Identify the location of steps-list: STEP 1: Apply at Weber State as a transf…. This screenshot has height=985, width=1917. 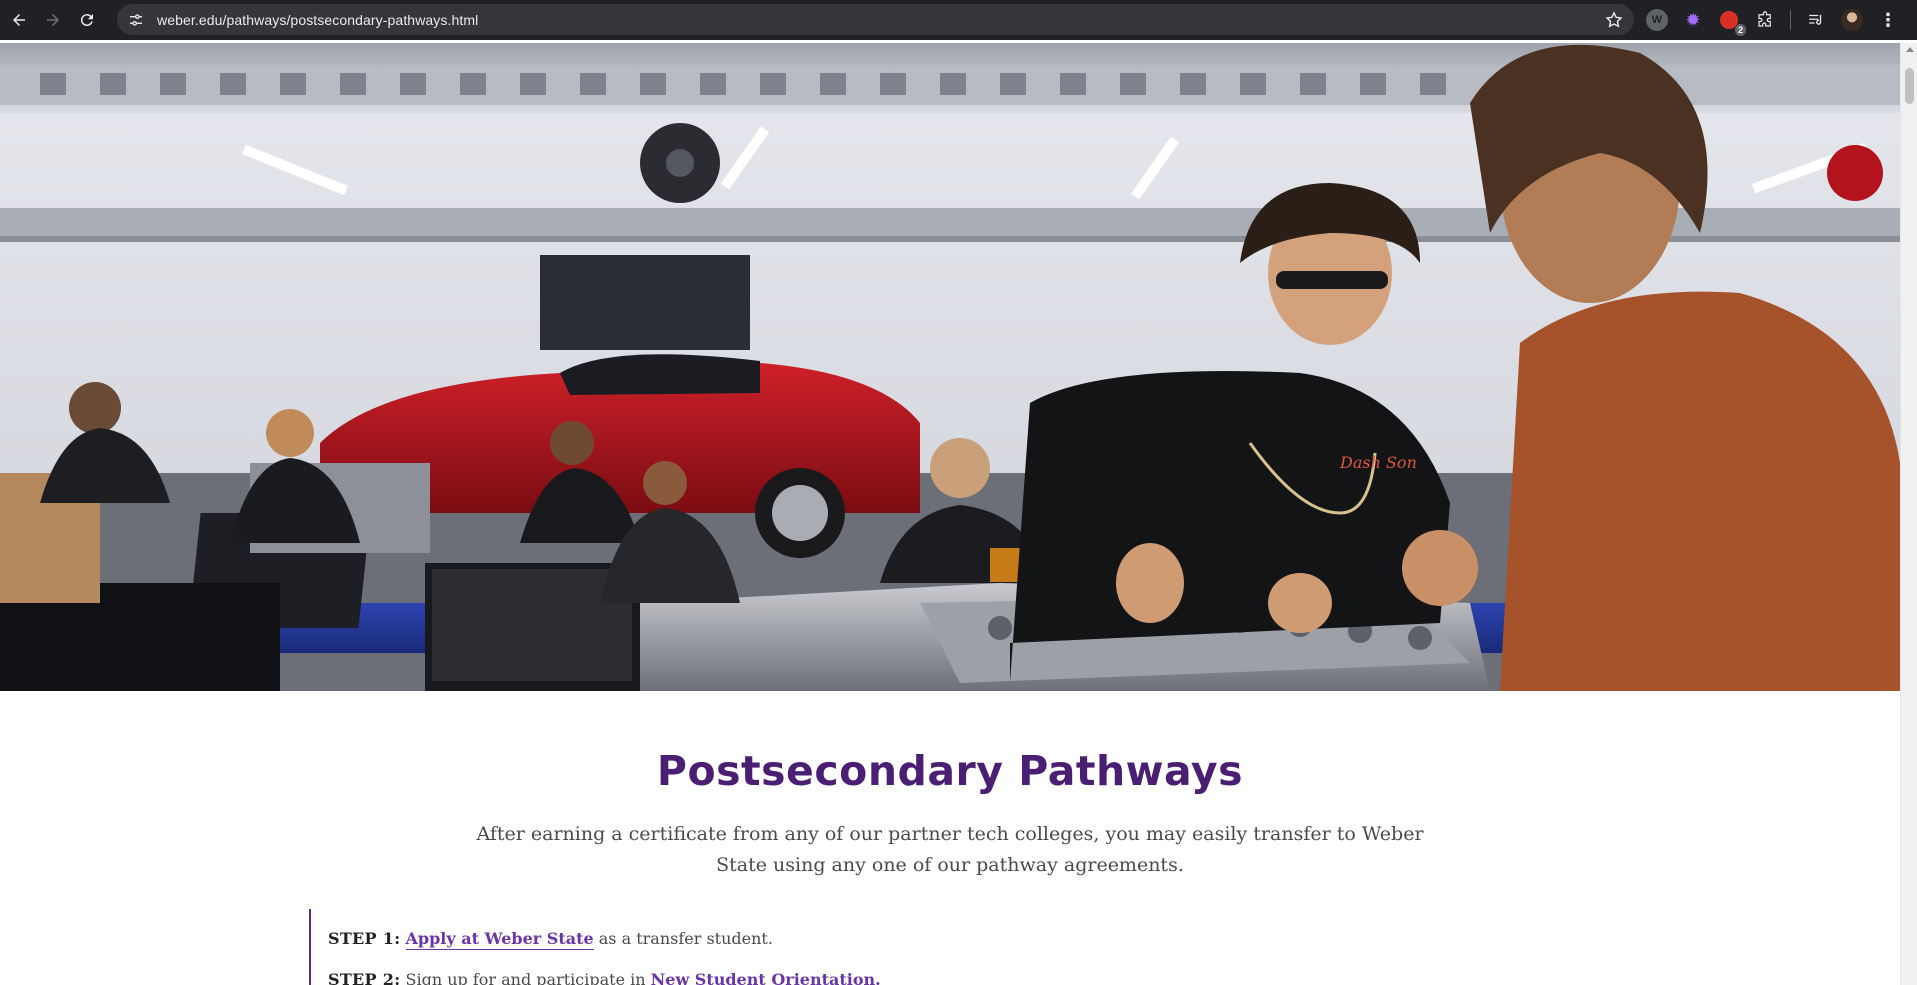
(959, 947).